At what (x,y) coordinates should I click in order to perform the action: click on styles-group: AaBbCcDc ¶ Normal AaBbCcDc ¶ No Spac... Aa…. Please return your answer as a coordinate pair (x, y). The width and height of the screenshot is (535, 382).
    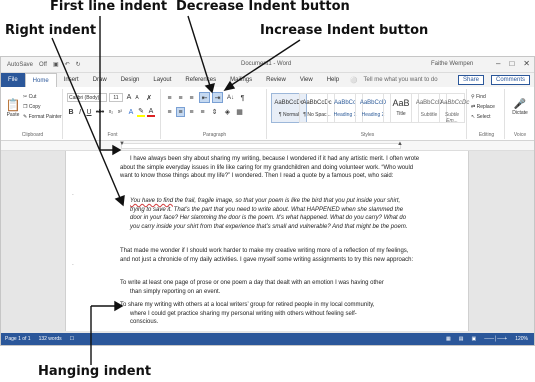
    Looking at the image, I should click on (369, 114).